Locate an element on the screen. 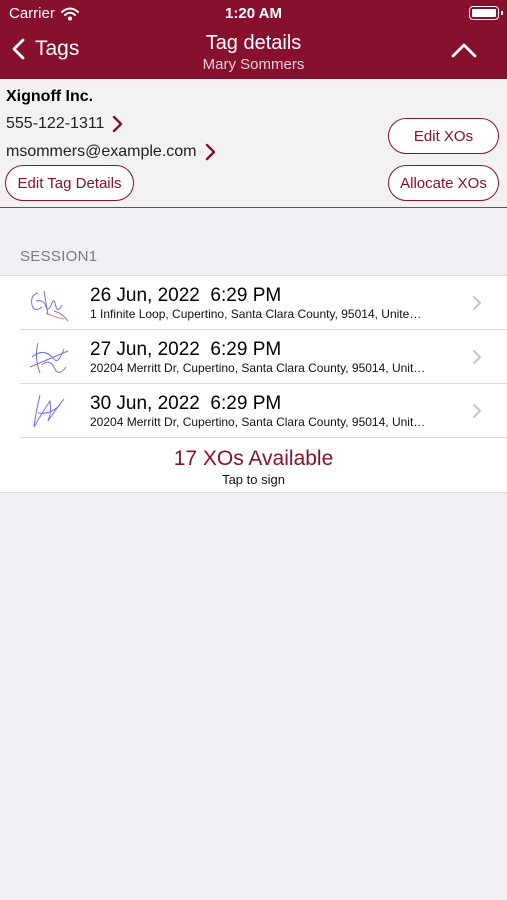 The height and width of the screenshot is (900, 507). phone-number: 555-122-1311 is located at coordinates (55, 123).